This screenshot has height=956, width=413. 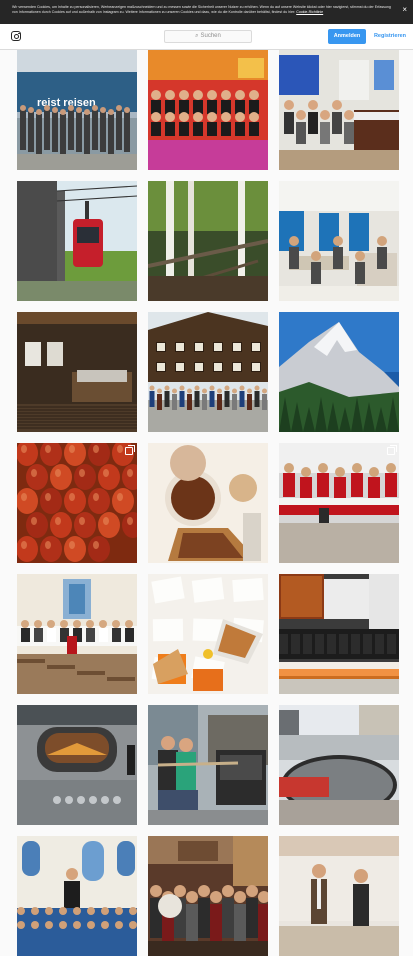 I want to click on search-input: ⌕ Suchen, so click(x=208, y=36).